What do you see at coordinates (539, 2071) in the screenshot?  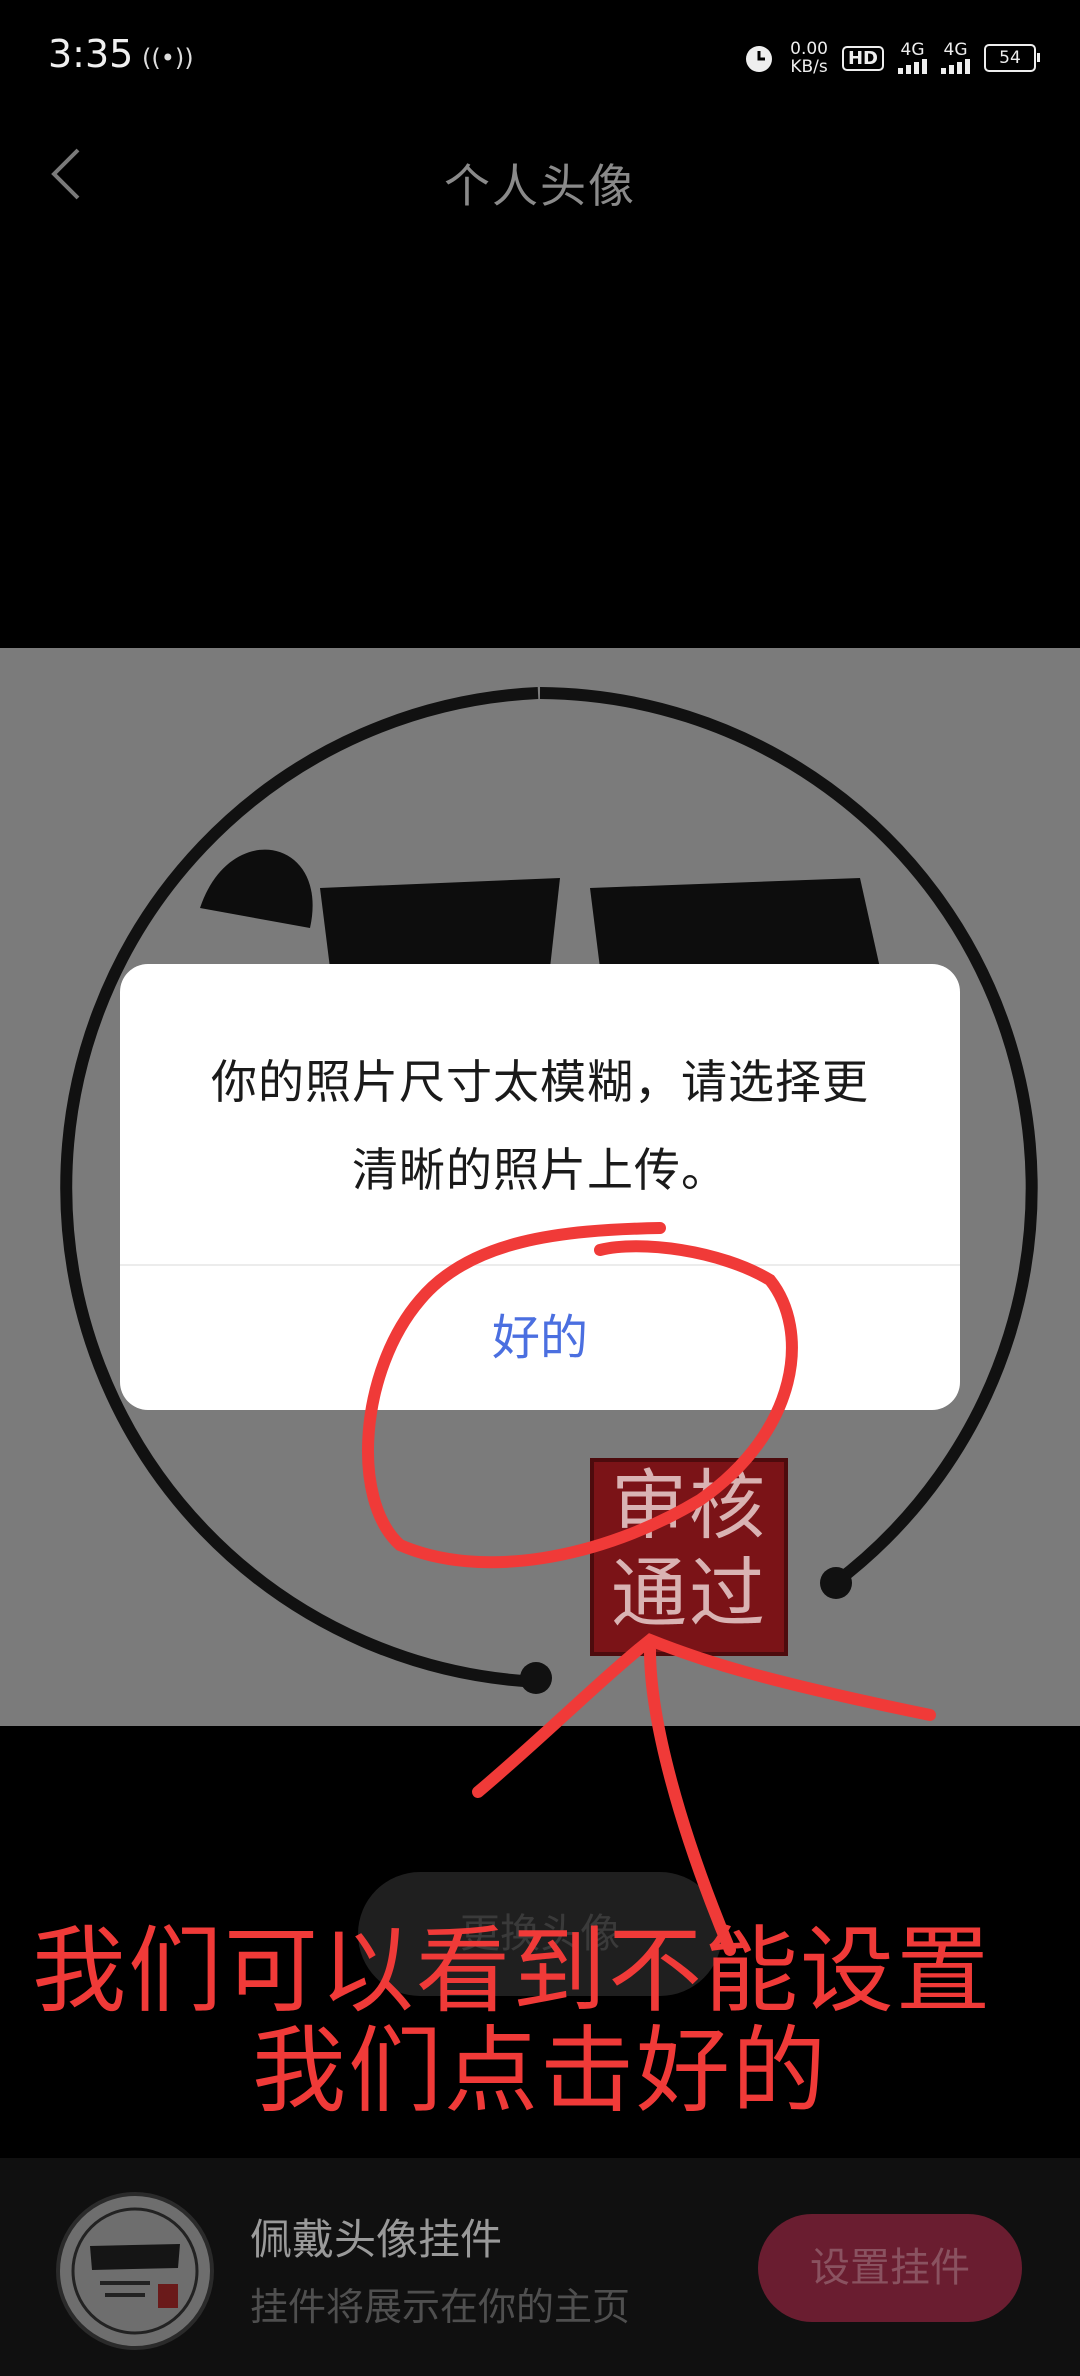 I see `annotation-text-line-2: 我们点击好的` at bounding box center [539, 2071].